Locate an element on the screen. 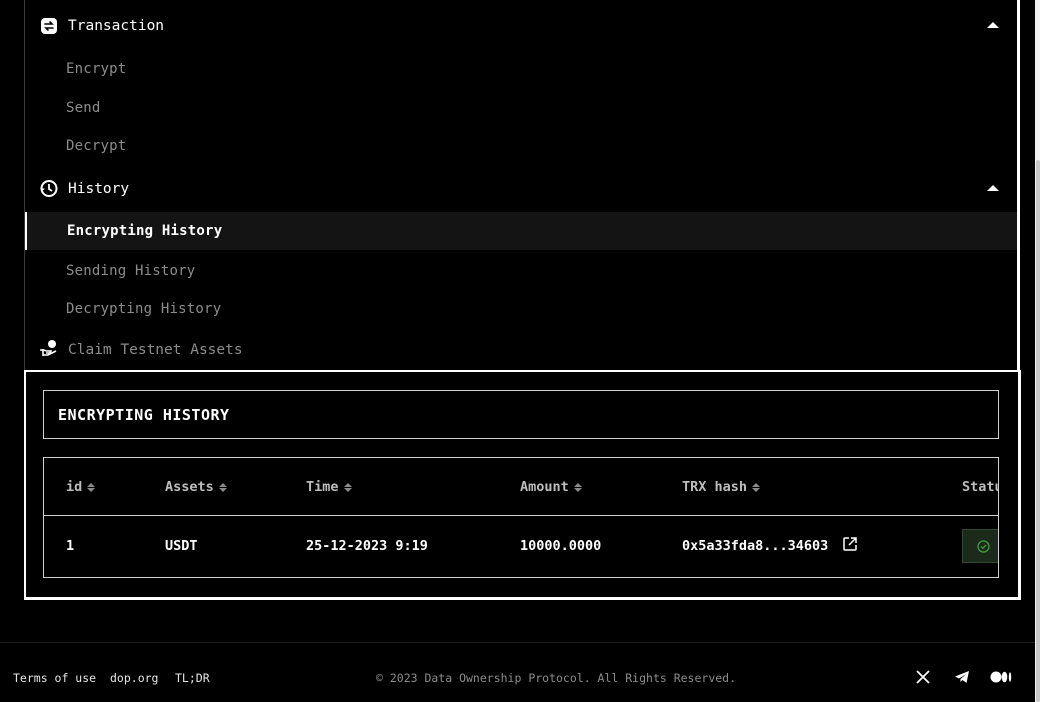 Image resolution: width=1040 pixels, height=702 pixels. column-label: TRX hash is located at coordinates (715, 487).